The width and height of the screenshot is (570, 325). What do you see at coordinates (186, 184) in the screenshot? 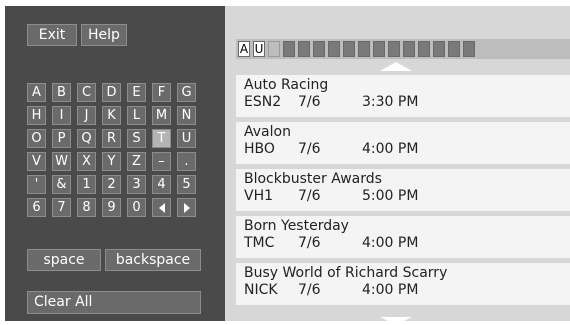
I see `key-34: 5` at bounding box center [186, 184].